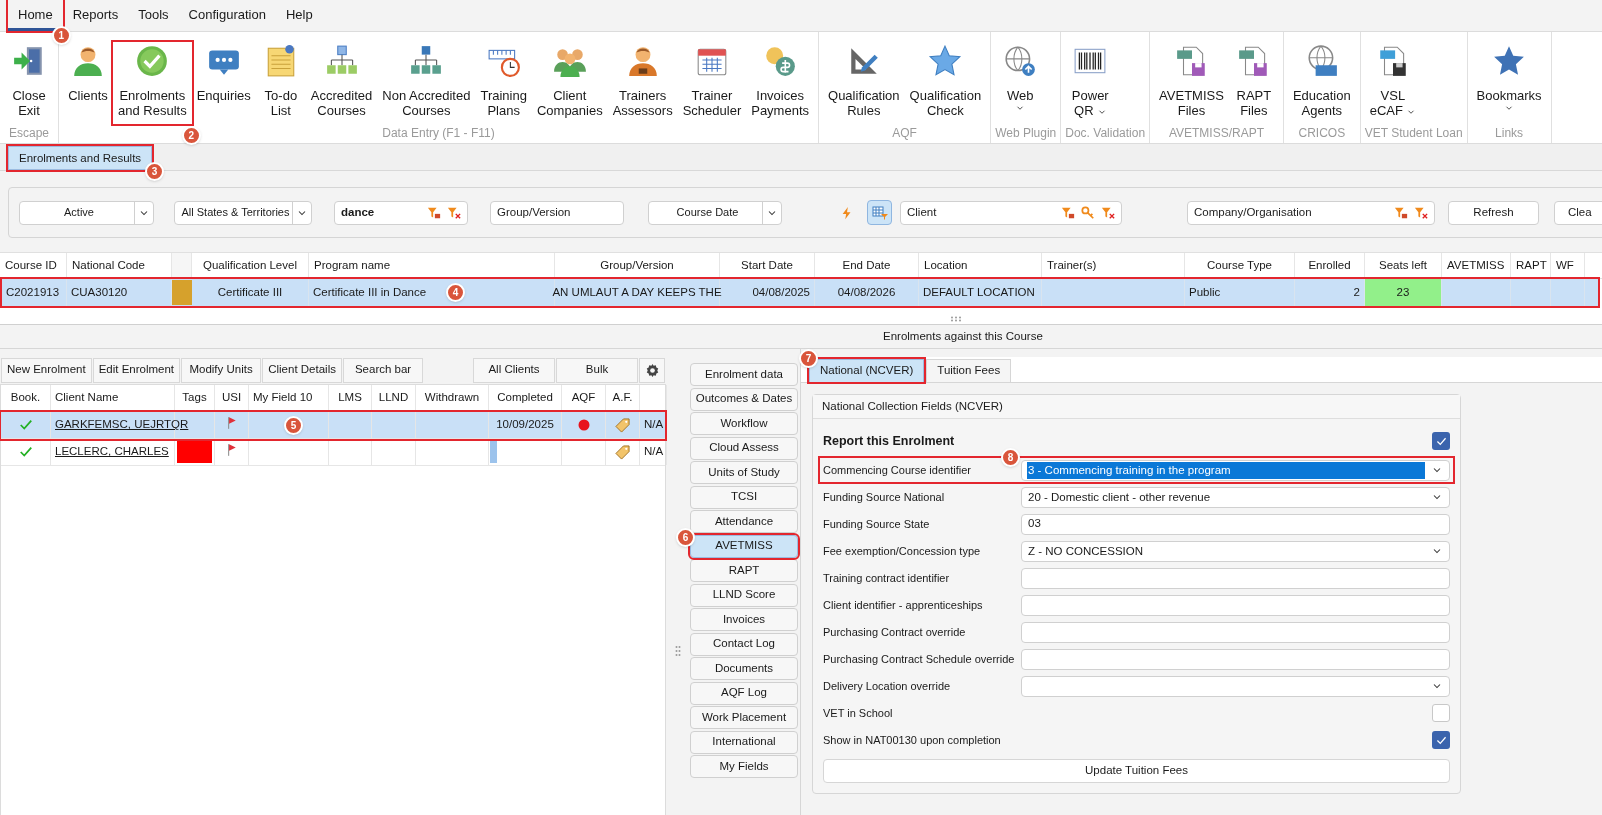 The image size is (1602, 815). Describe the element at coordinates (112, 452) in the screenshot. I see `client-link: LECLERC, CHARLES` at that location.